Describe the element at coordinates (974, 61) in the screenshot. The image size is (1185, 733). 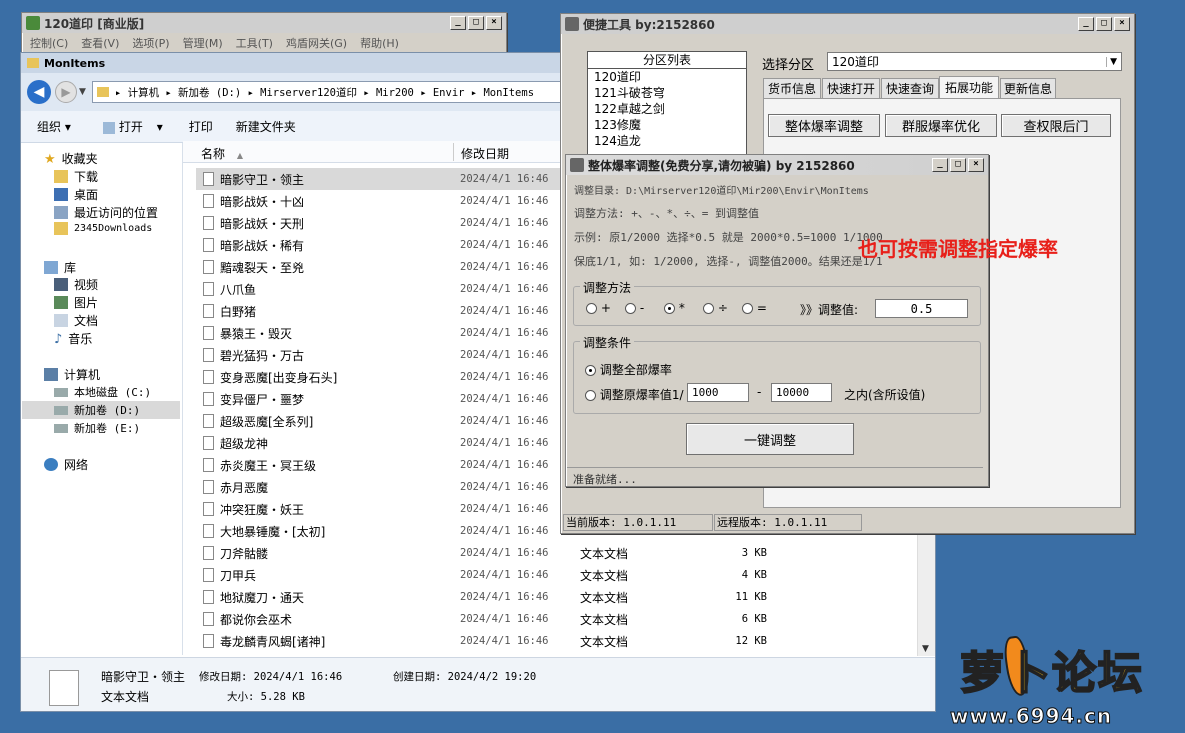
I see `partition-select: 120道印 ▼` at that location.